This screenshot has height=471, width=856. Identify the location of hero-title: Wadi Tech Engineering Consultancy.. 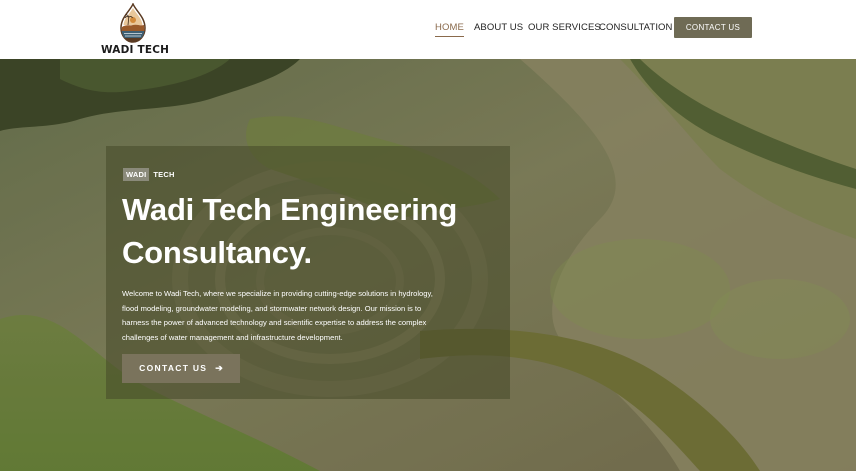
(290, 231).